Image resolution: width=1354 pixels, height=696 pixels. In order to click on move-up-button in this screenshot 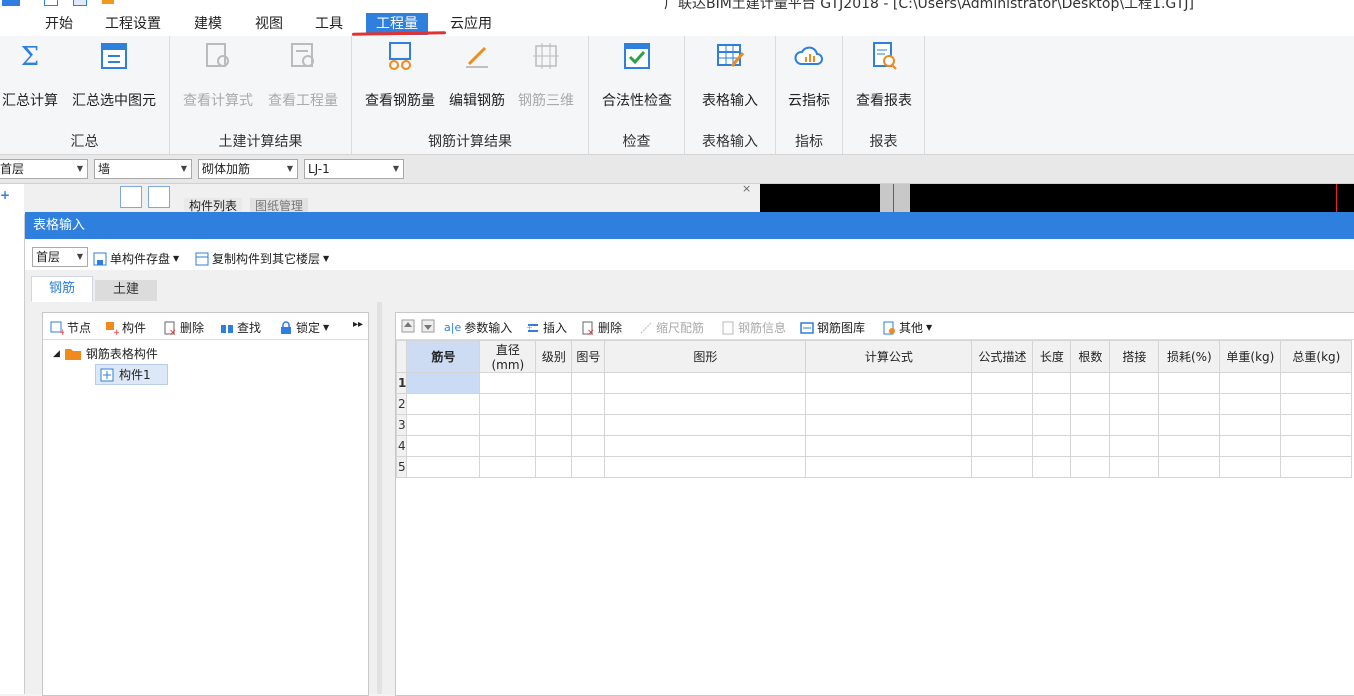, I will do `click(408, 326)`.